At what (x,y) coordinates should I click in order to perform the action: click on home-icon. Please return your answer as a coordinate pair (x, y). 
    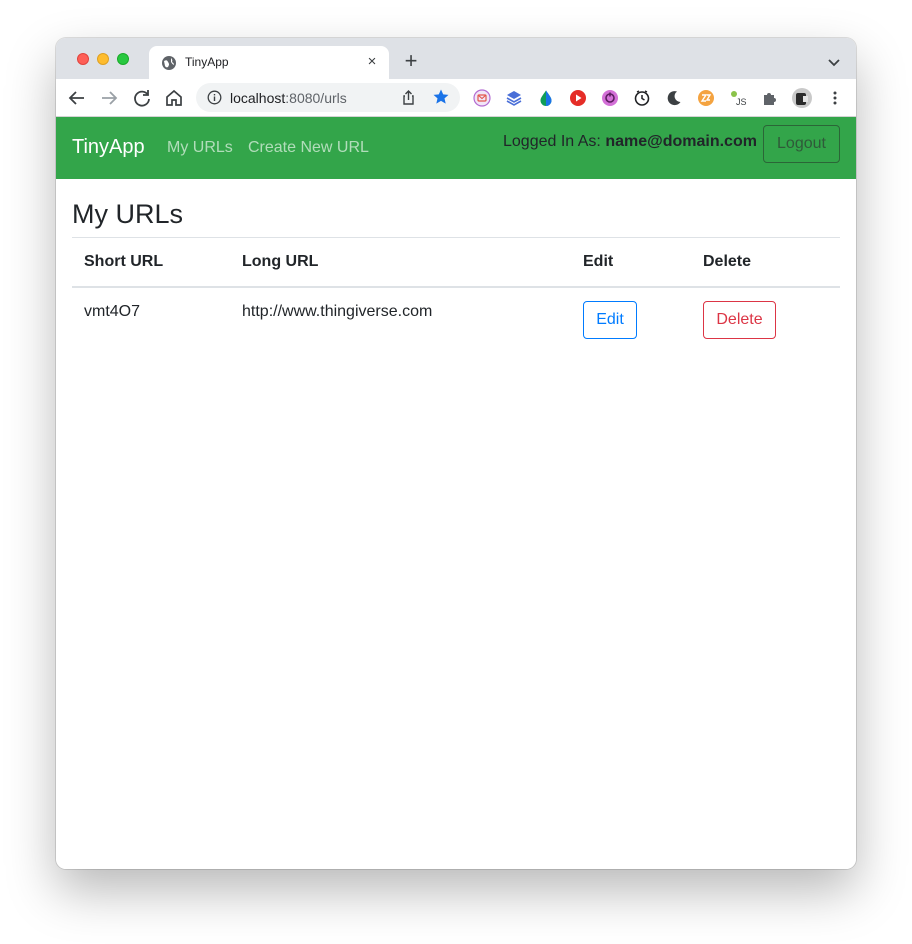
    Looking at the image, I should click on (174, 98).